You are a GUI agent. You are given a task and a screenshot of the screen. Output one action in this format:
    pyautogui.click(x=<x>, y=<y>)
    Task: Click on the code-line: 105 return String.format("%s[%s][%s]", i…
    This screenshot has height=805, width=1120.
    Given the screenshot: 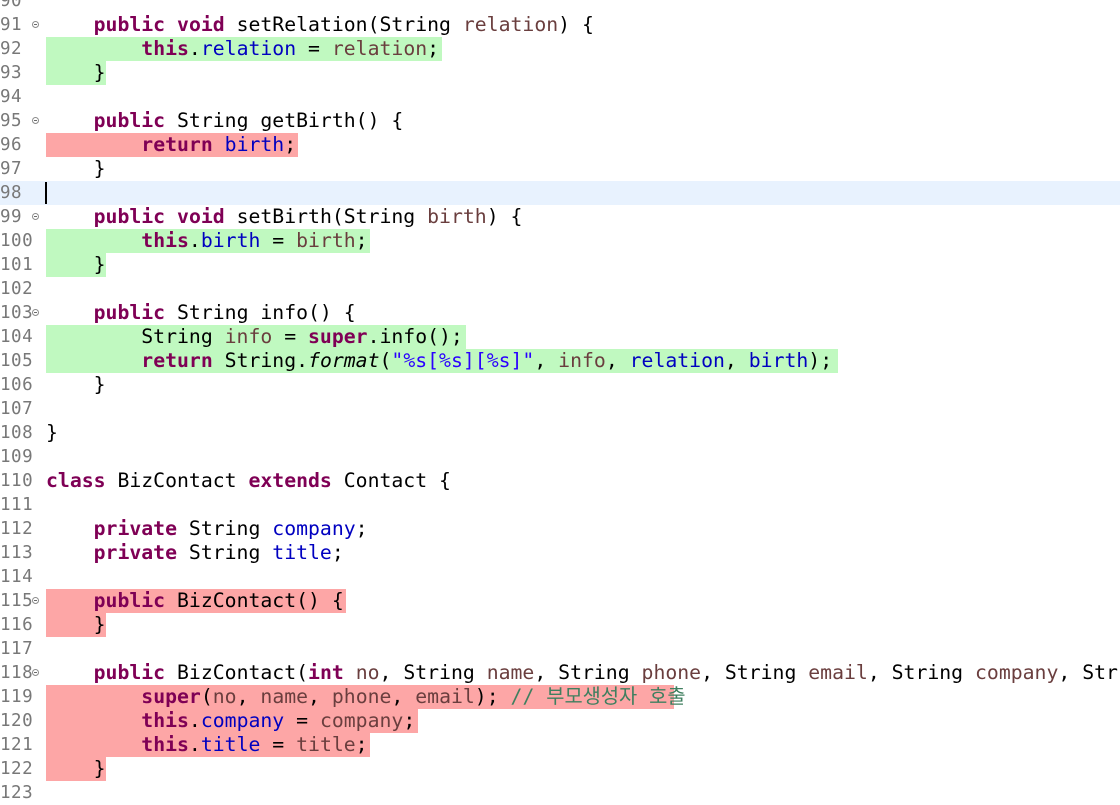 What is the action you would take?
    pyautogui.click(x=560, y=361)
    